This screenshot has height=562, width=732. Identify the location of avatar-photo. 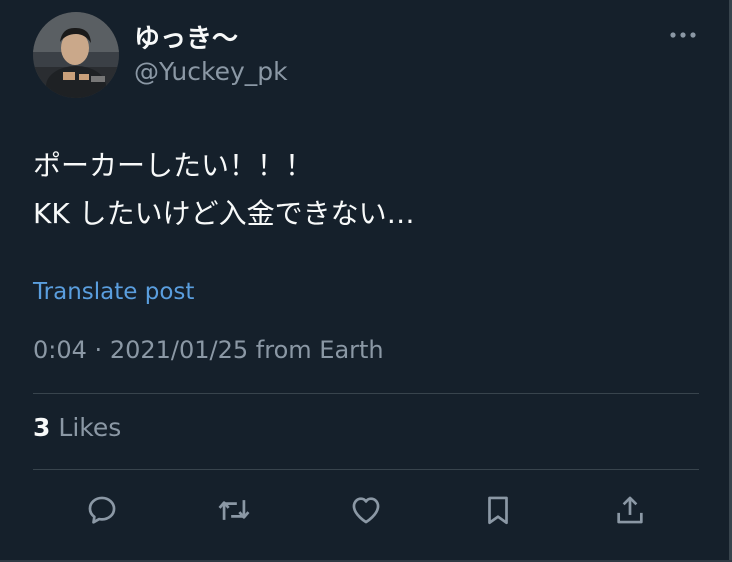
(76, 55).